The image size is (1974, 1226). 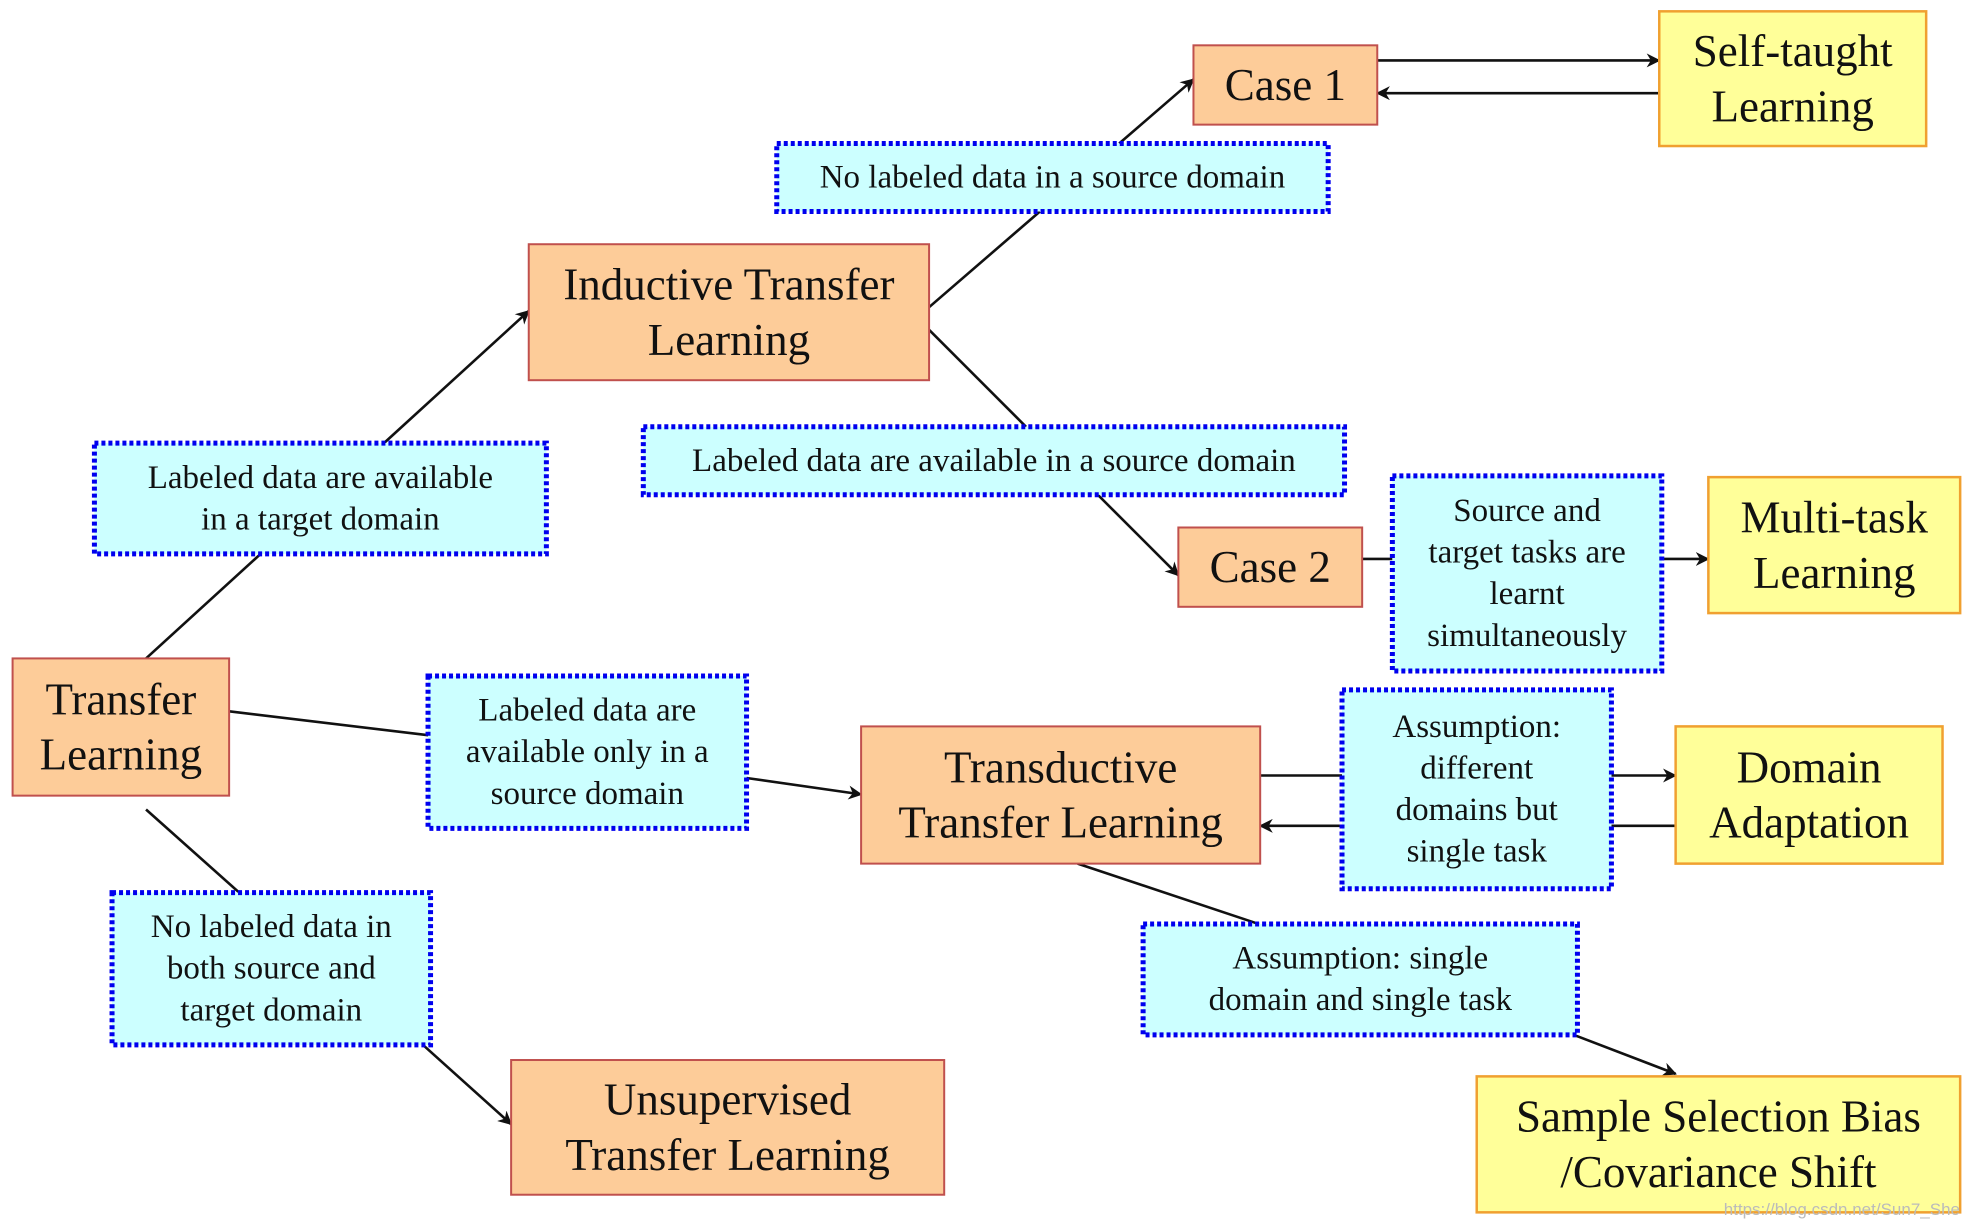 I want to click on box-label-line: Inductive Transfer, so click(x=728, y=285).